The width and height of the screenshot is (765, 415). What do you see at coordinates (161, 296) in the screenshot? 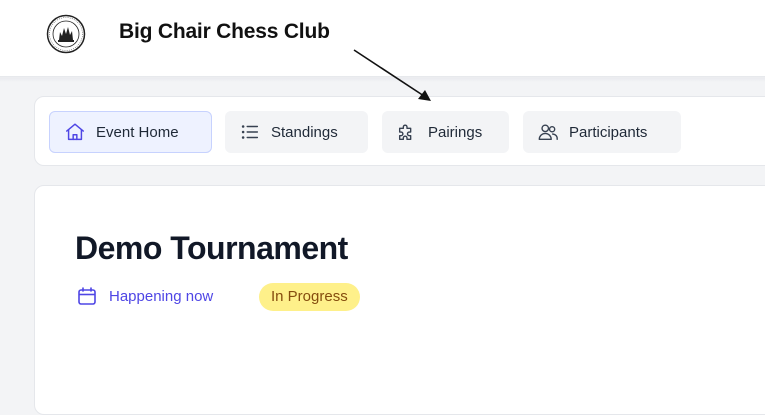
I see `event-date: Happening now` at bounding box center [161, 296].